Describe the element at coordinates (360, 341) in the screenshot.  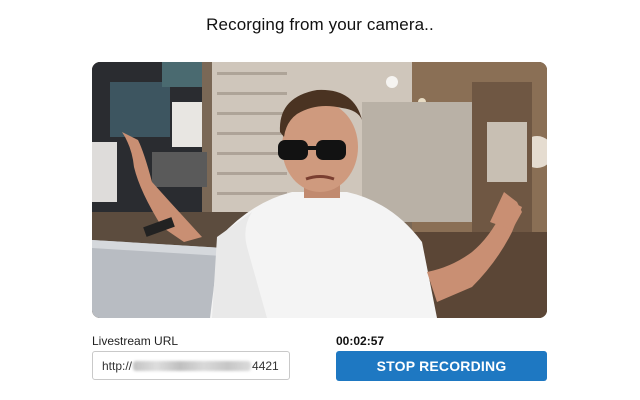
I see `recording-timer: 00:02:57` at that location.